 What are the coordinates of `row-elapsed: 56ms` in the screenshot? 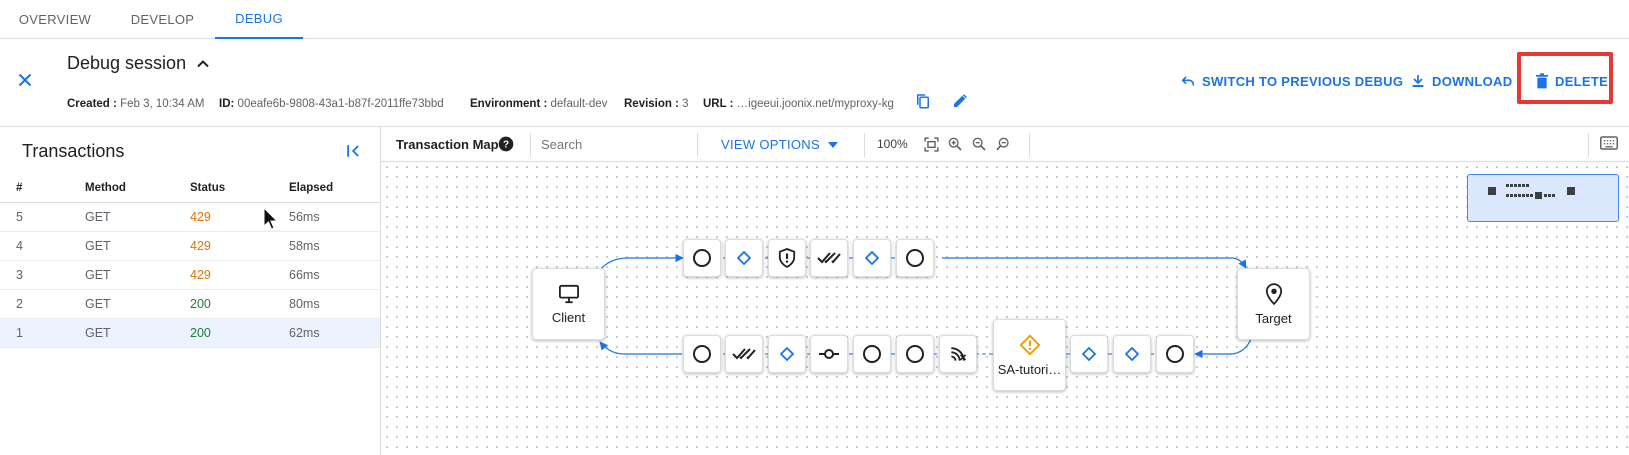 It's located at (304, 217).